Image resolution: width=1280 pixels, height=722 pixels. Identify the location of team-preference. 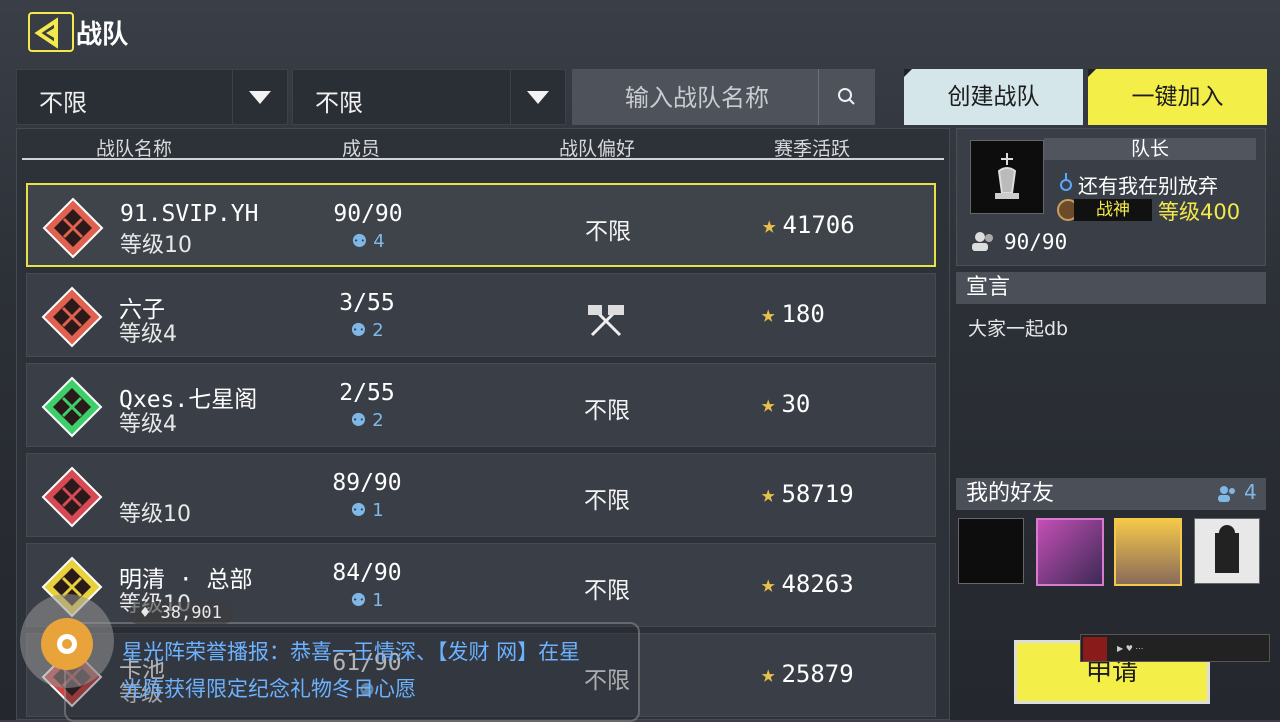
(607, 324).